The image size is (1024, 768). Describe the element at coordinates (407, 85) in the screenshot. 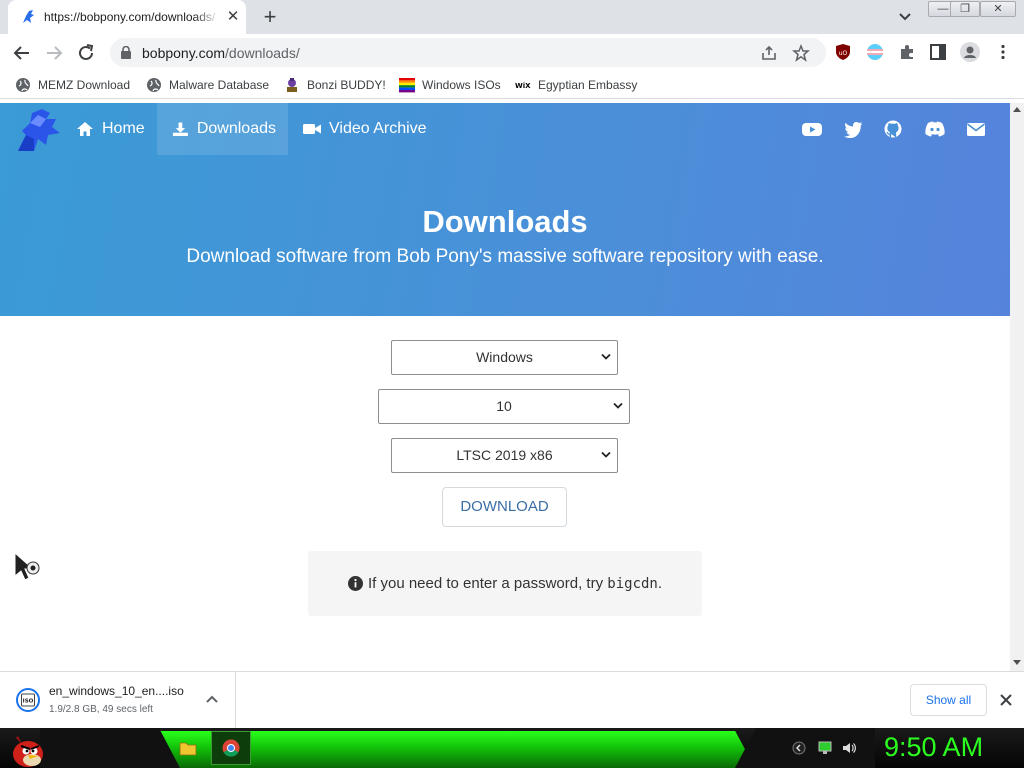

I see `rainbow-flag-icon` at that location.